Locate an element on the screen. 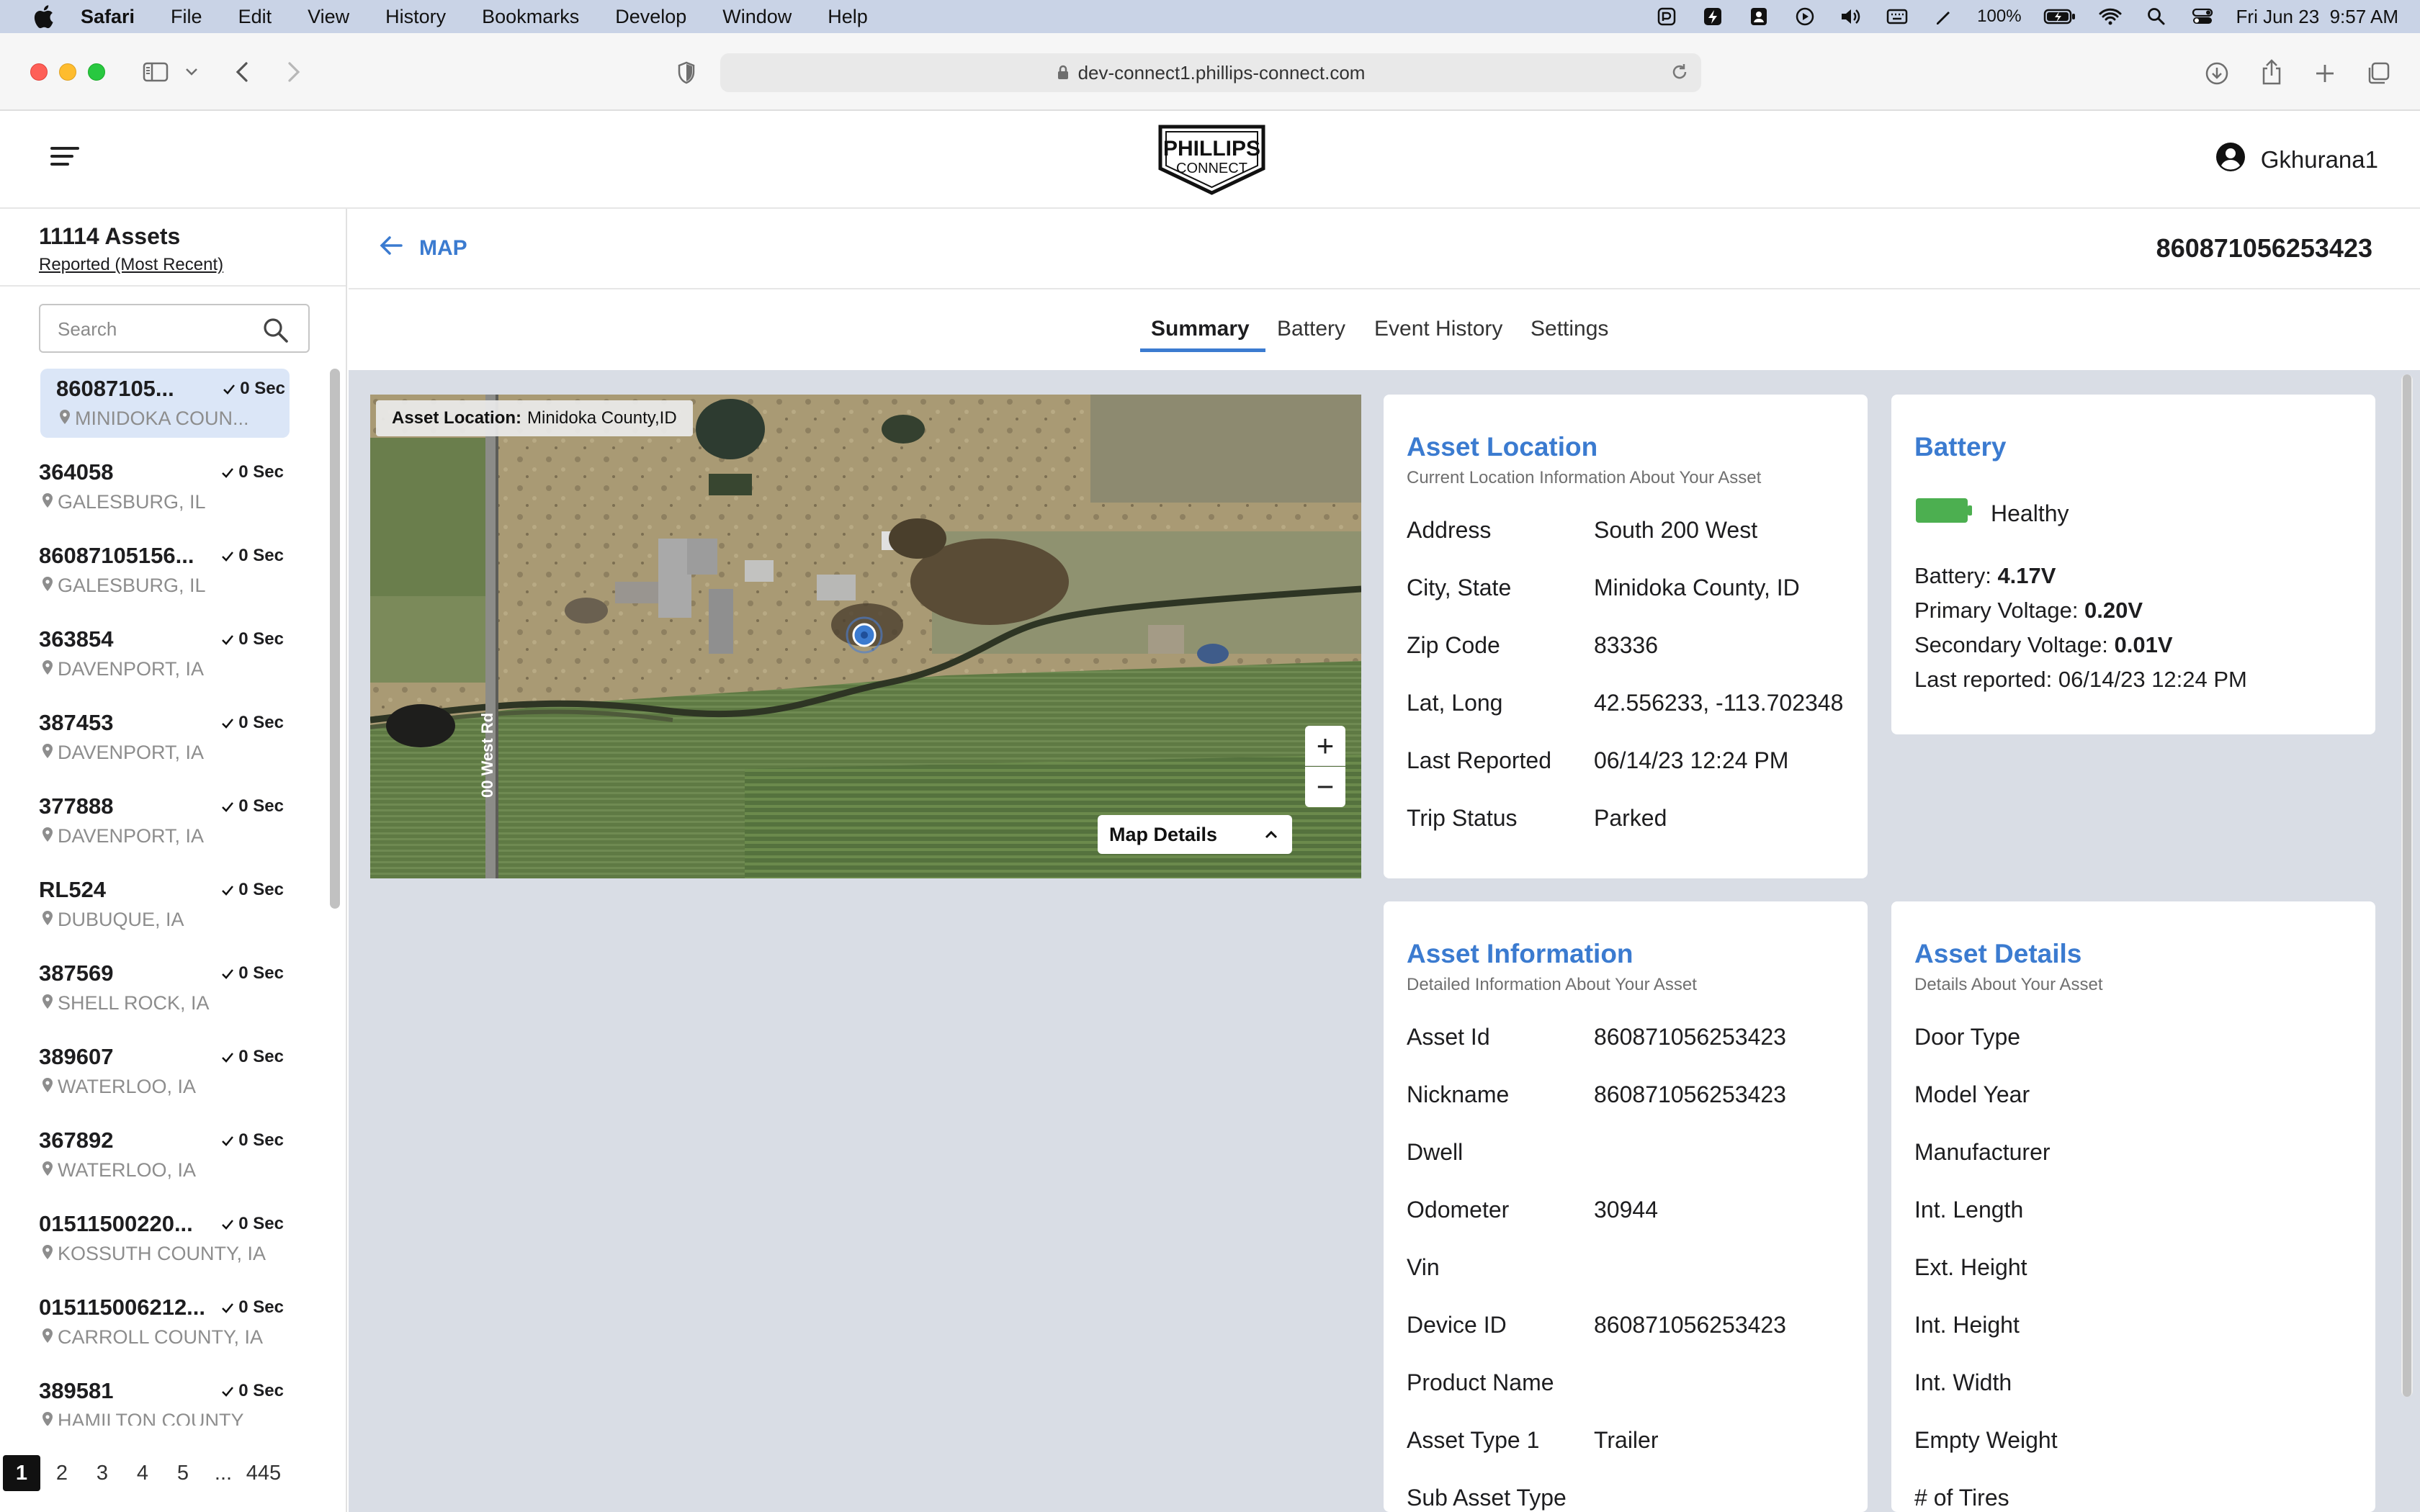 The width and height of the screenshot is (2420, 1512). asset-list-item: 389581 0 Sec HAMILTON COUNTY is located at coordinates (163, 1398).